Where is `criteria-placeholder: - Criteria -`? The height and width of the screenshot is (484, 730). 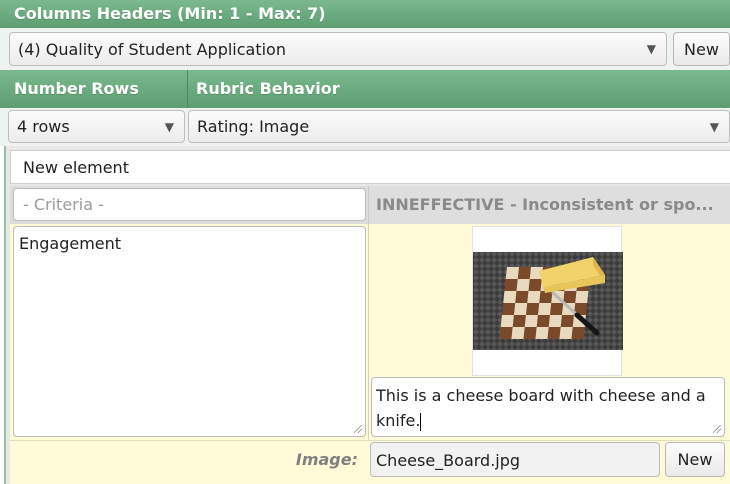
criteria-placeholder: - Criteria - is located at coordinates (63, 204).